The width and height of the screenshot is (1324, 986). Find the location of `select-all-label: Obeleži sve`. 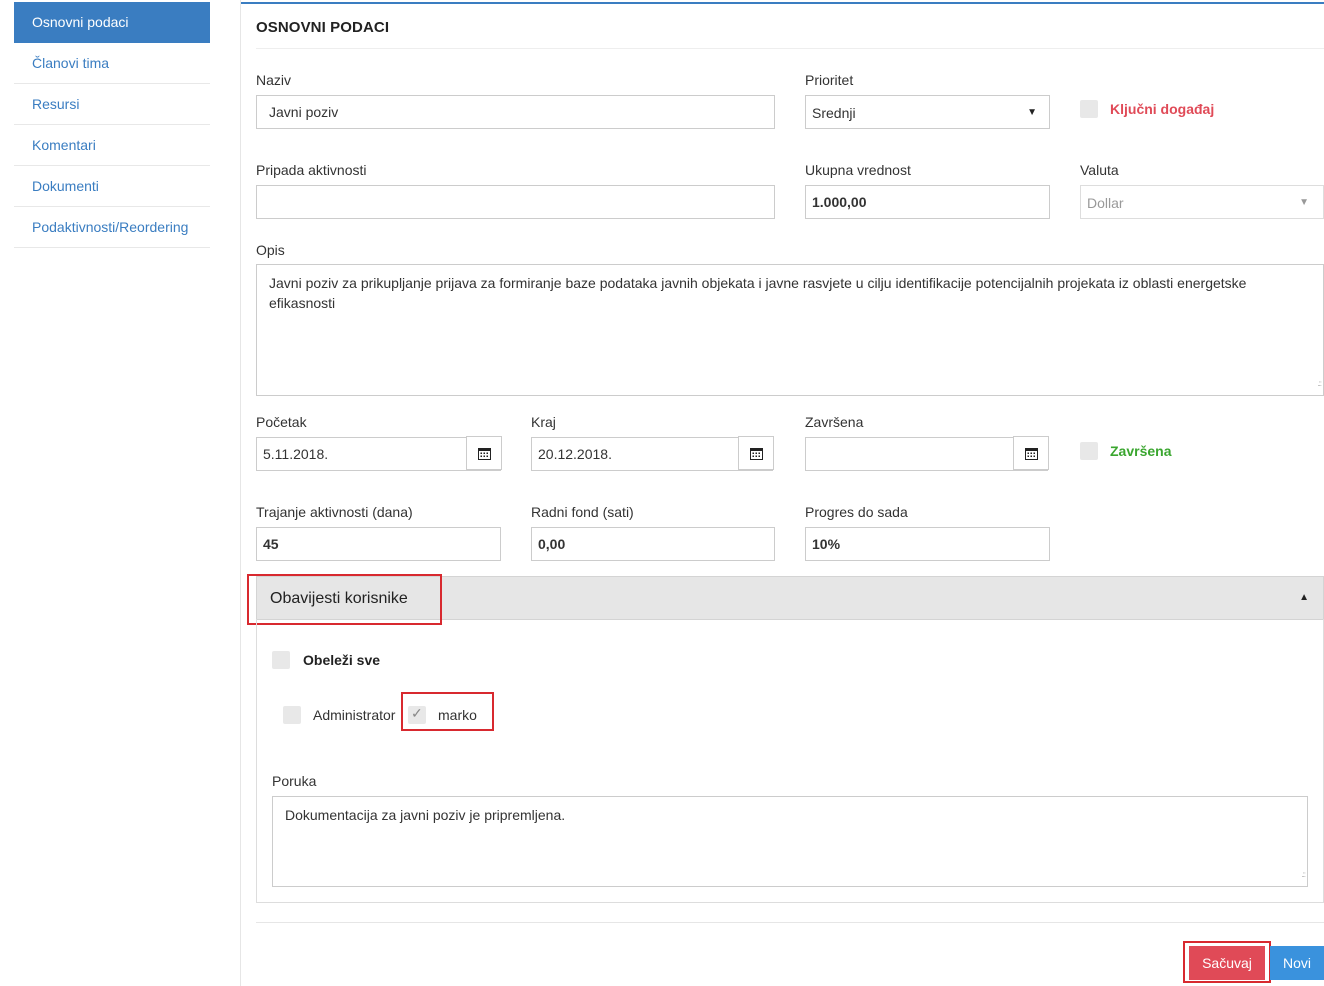

select-all-label: Obeleži sve is located at coordinates (342, 660).